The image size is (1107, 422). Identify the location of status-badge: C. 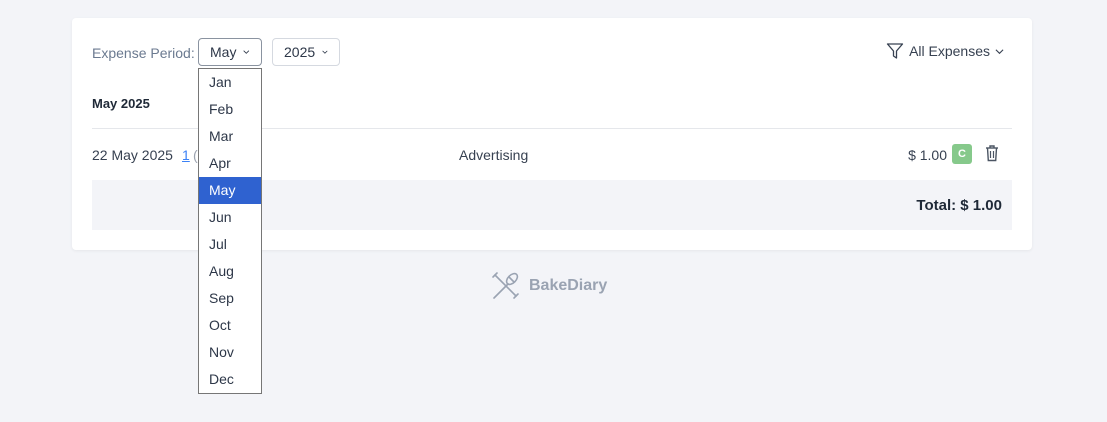
(962, 154).